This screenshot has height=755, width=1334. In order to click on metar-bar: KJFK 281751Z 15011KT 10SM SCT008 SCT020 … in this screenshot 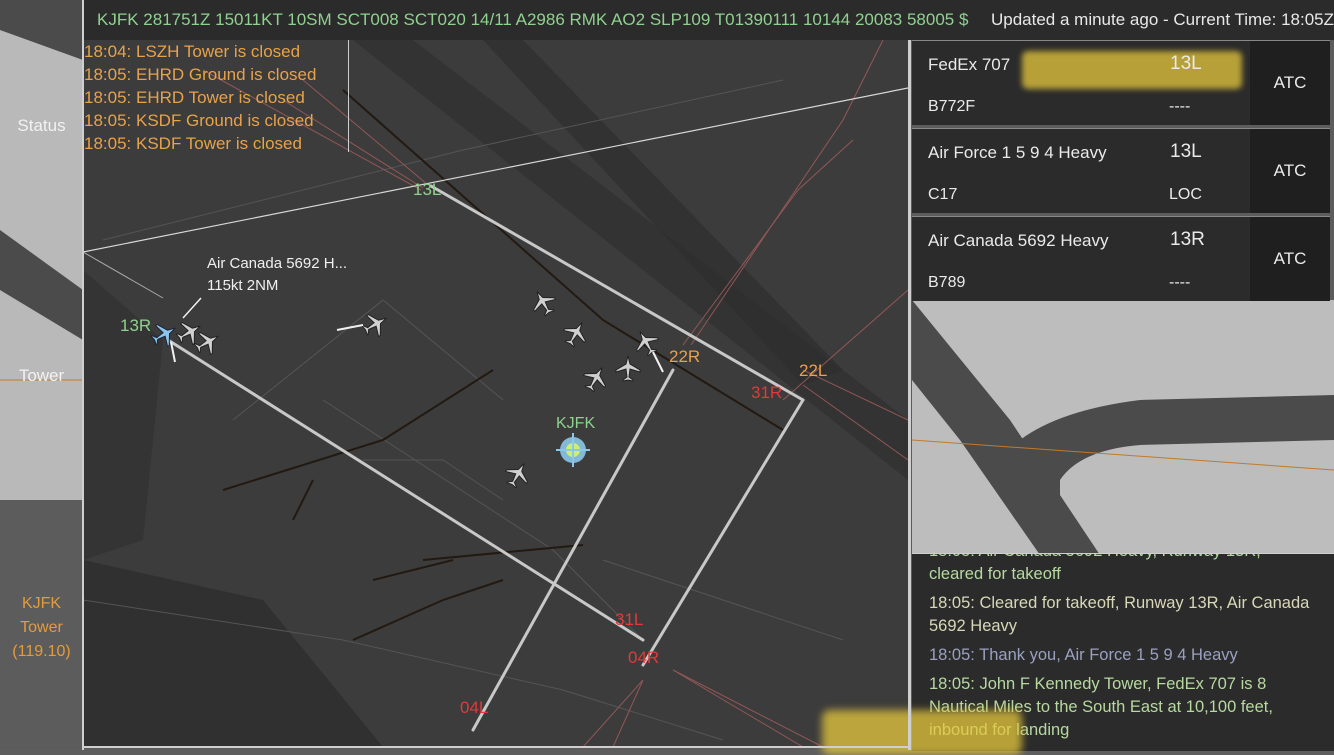, I will do `click(708, 20)`.